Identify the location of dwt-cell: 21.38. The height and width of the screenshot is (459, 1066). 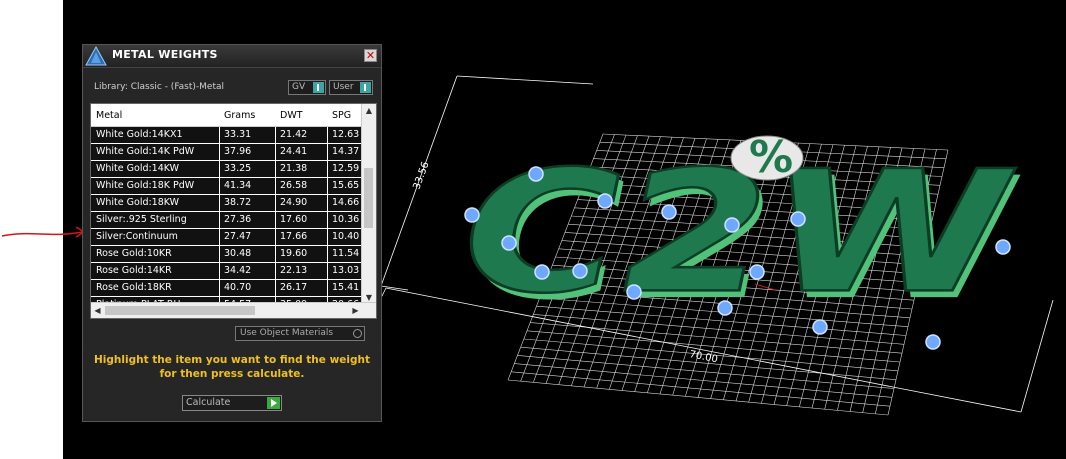
(294, 168).